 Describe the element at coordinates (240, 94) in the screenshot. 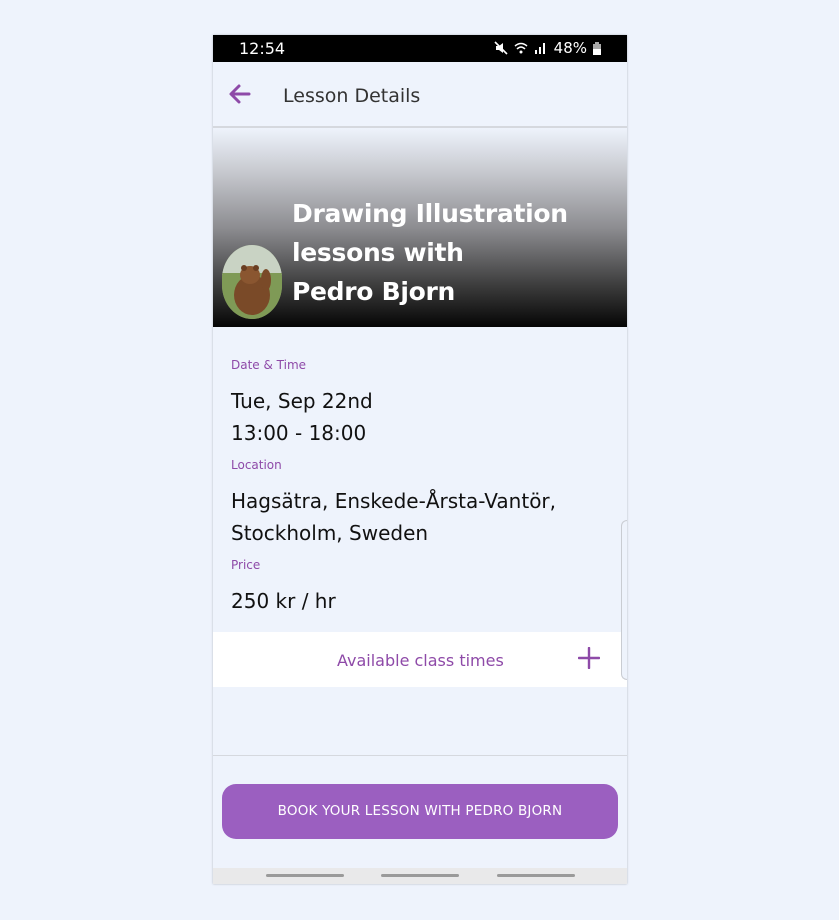

I see `arrow-left-icon` at that location.